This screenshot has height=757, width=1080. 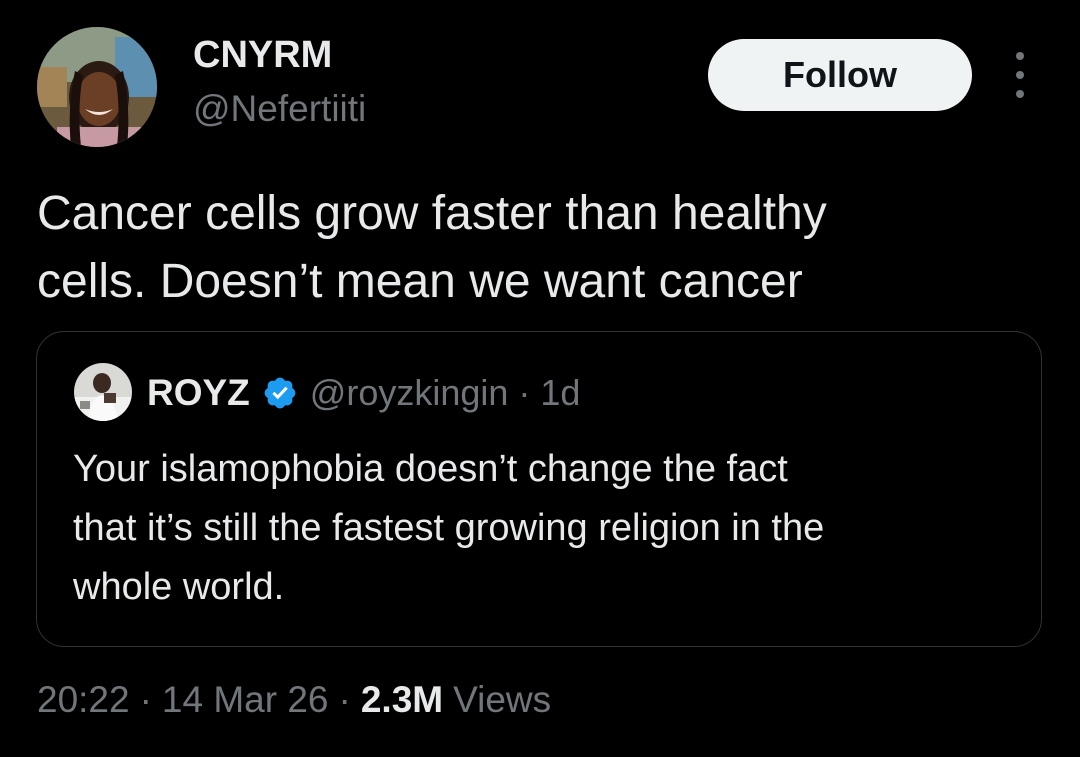 What do you see at coordinates (262, 55) in the screenshot?
I see `author-name: CNYRM` at bounding box center [262, 55].